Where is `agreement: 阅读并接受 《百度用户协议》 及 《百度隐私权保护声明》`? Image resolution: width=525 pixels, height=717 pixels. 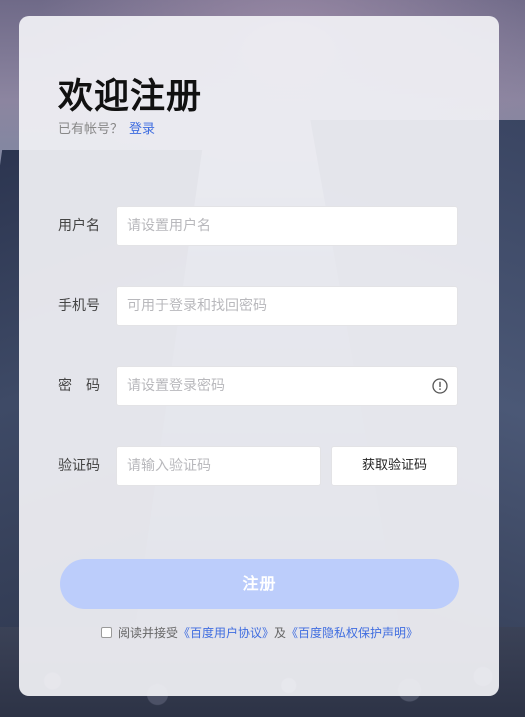 agreement: 阅读并接受 《百度用户协议》 及 《百度隐私权保护声明》 is located at coordinates (259, 632).